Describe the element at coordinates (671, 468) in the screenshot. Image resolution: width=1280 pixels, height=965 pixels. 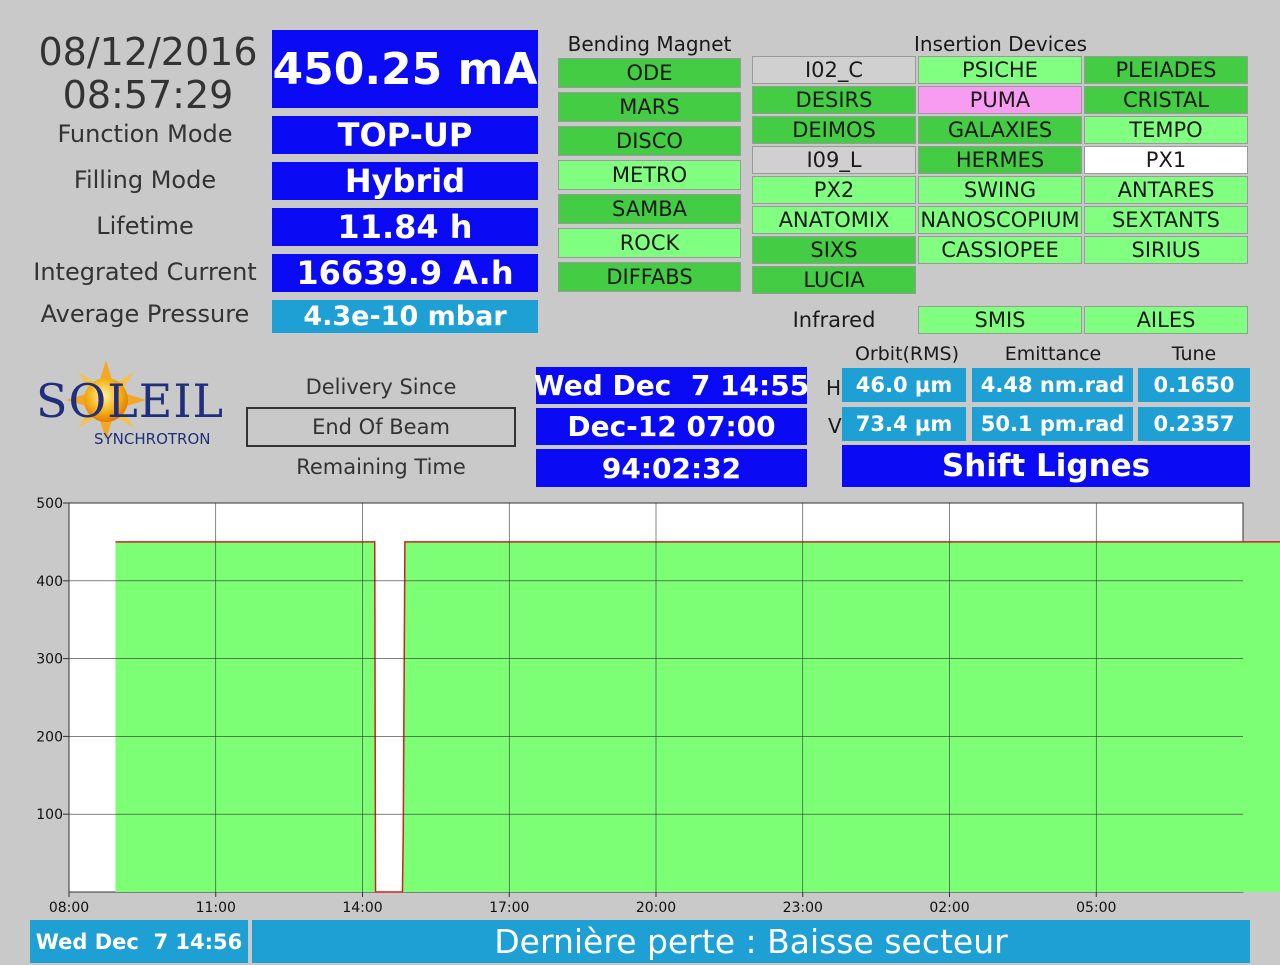
I see `remaining-time-value: 94:02:32` at that location.